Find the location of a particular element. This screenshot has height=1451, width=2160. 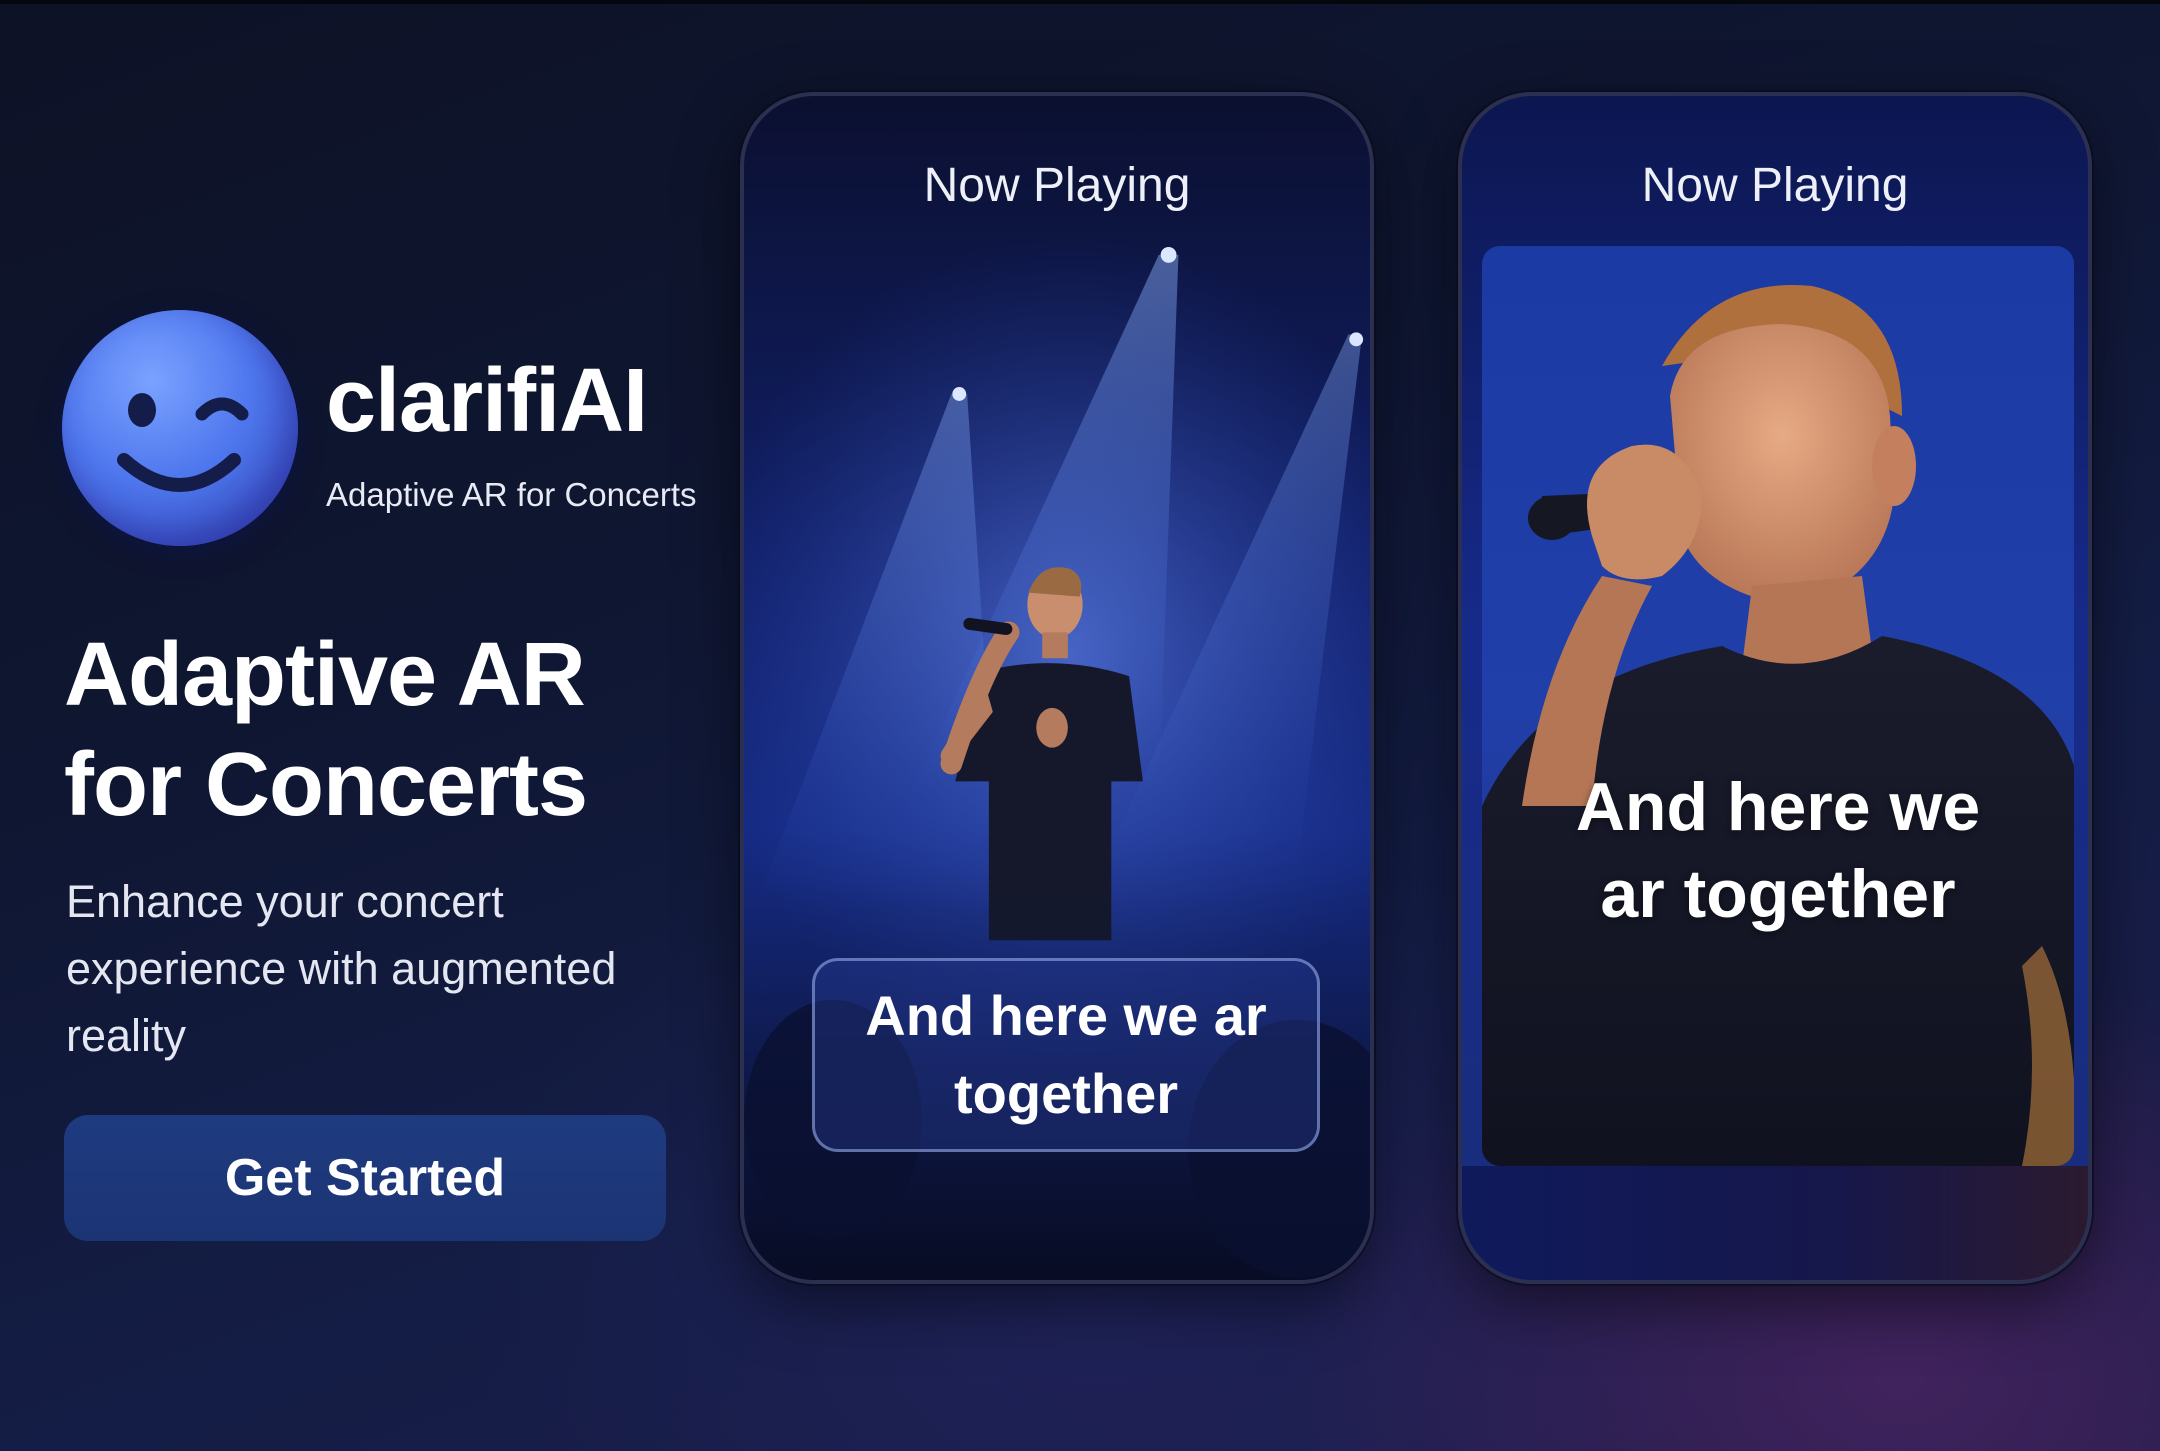

brand-tagline: Adaptive AR for Concerts is located at coordinates (511, 494).